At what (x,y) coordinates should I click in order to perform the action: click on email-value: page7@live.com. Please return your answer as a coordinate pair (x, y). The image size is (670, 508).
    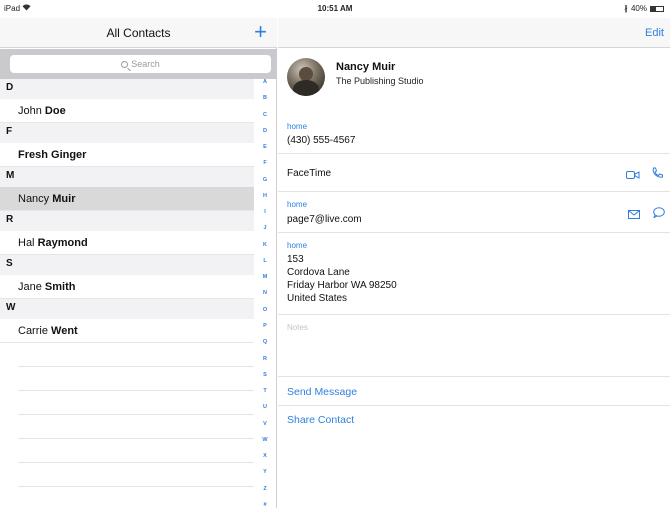
    Looking at the image, I should click on (324, 219).